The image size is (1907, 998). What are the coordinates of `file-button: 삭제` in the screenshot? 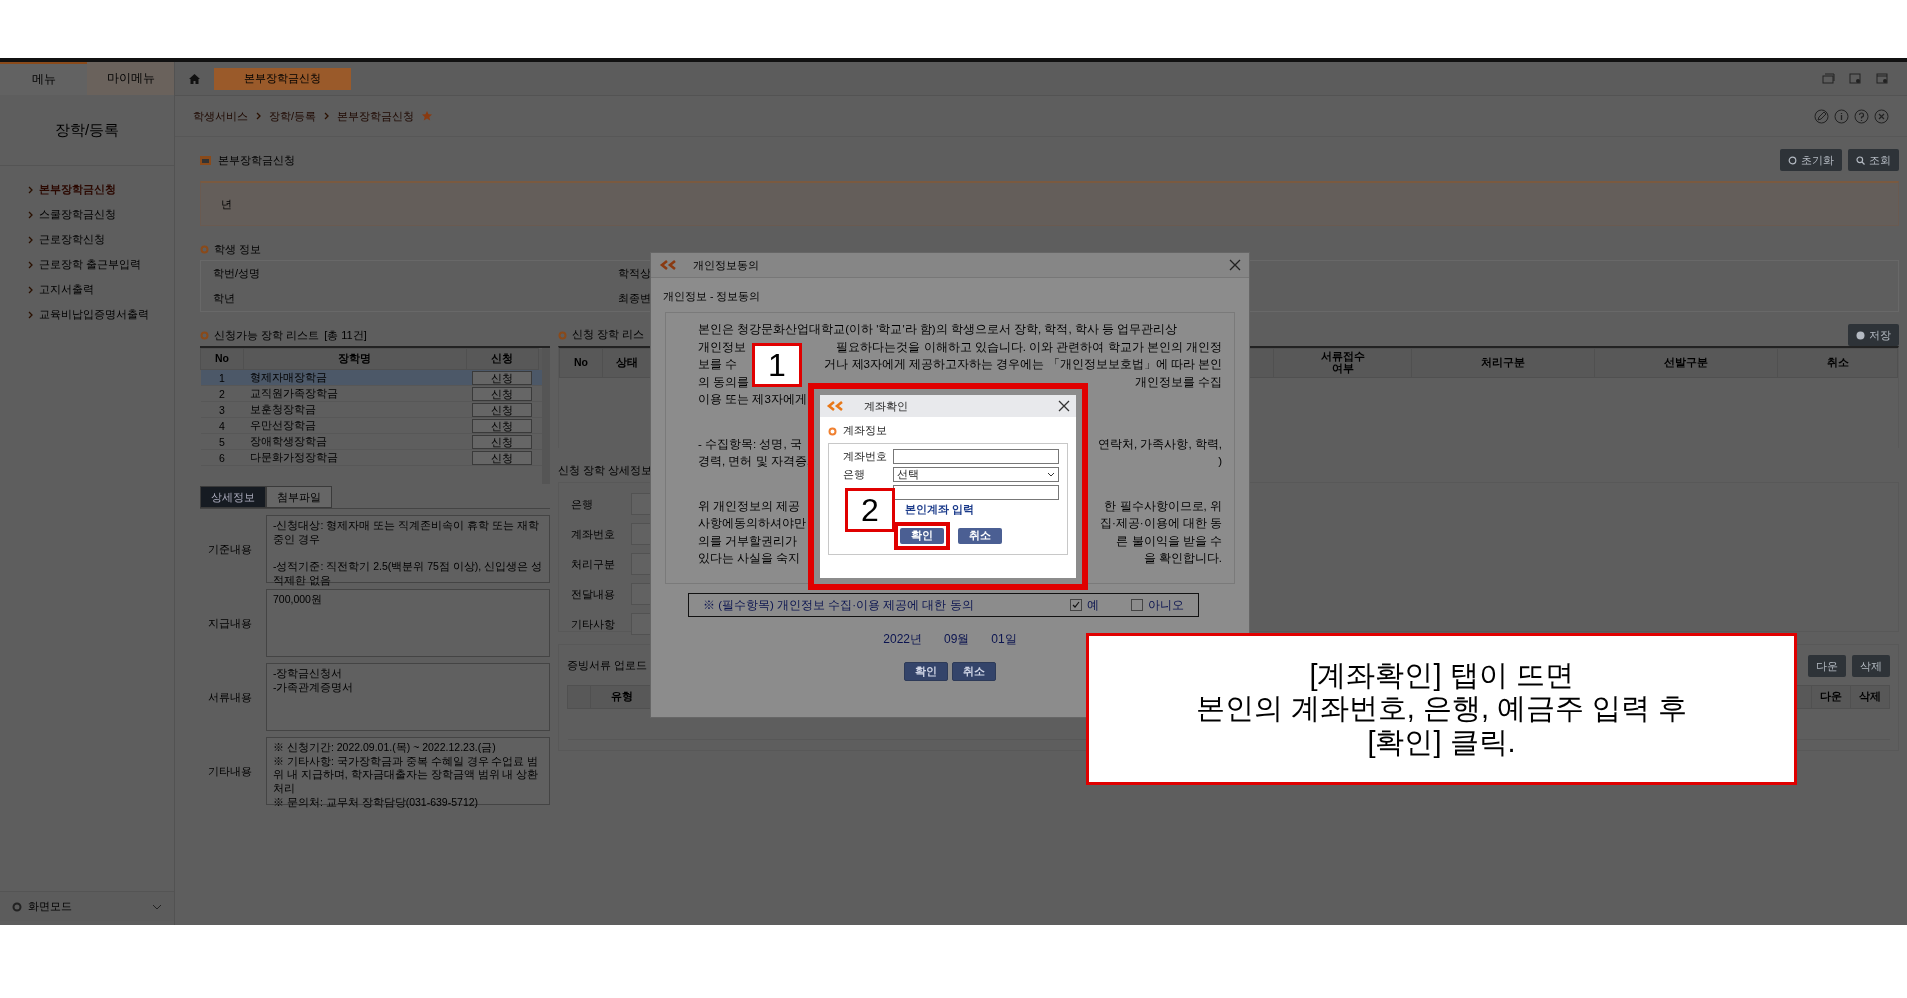 It's located at (1871, 666).